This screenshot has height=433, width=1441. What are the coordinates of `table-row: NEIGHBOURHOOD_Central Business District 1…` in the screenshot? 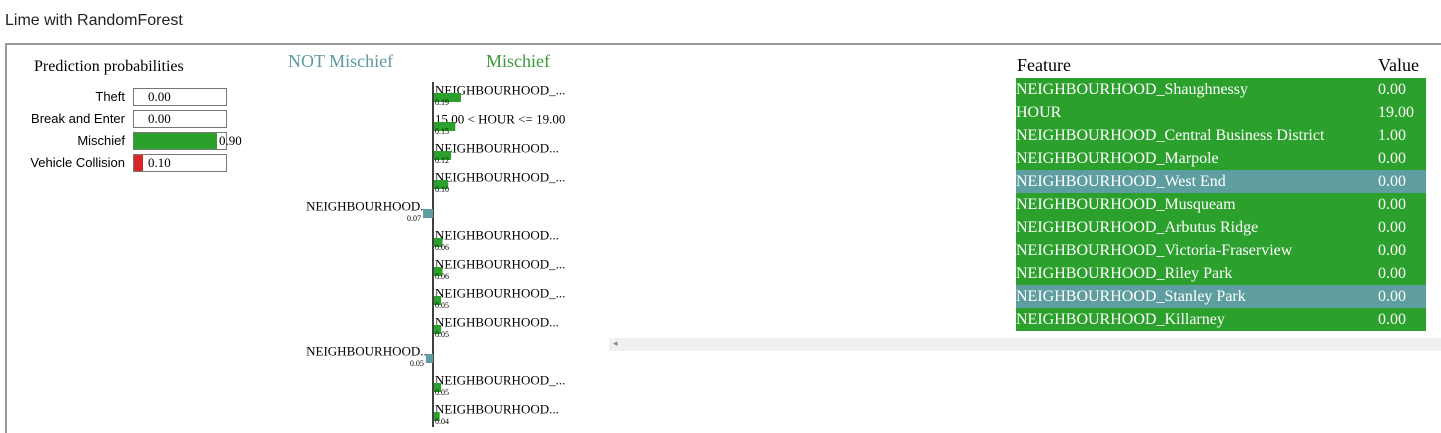 It's located at (1221, 135).